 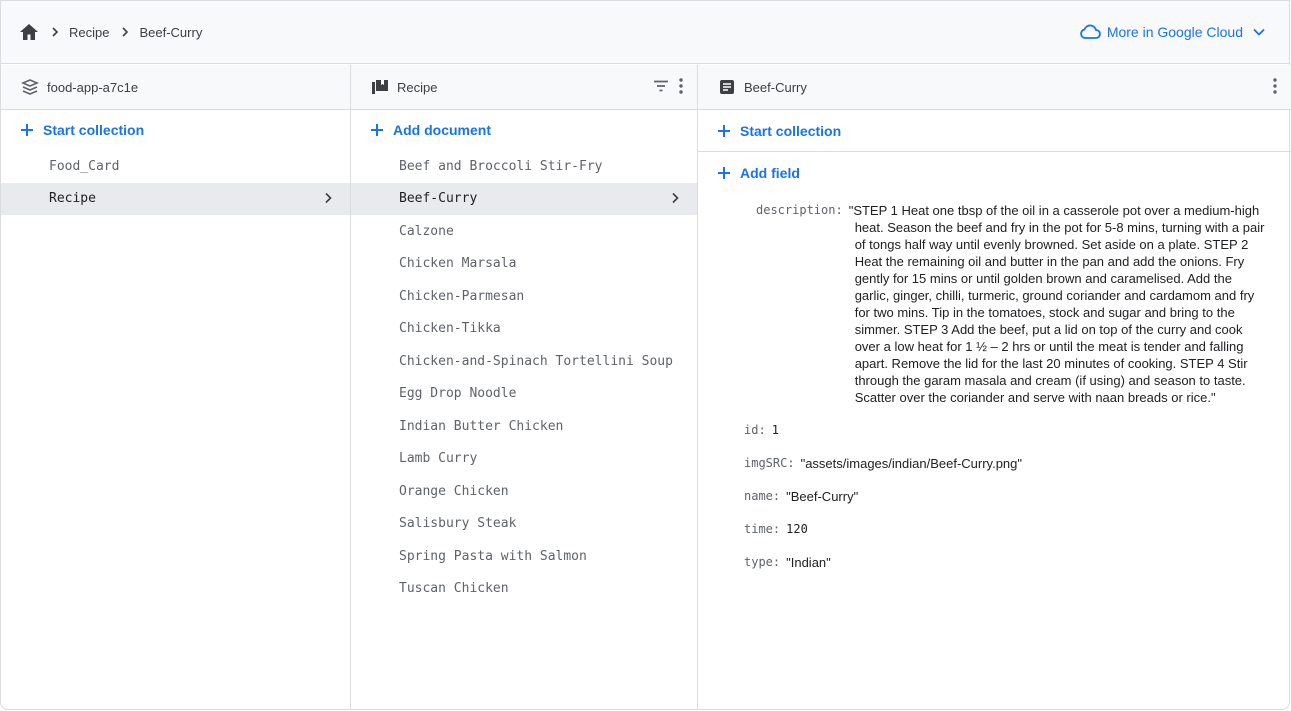 I want to click on collection-list: Food_Card Recipe, so click(x=175, y=182).